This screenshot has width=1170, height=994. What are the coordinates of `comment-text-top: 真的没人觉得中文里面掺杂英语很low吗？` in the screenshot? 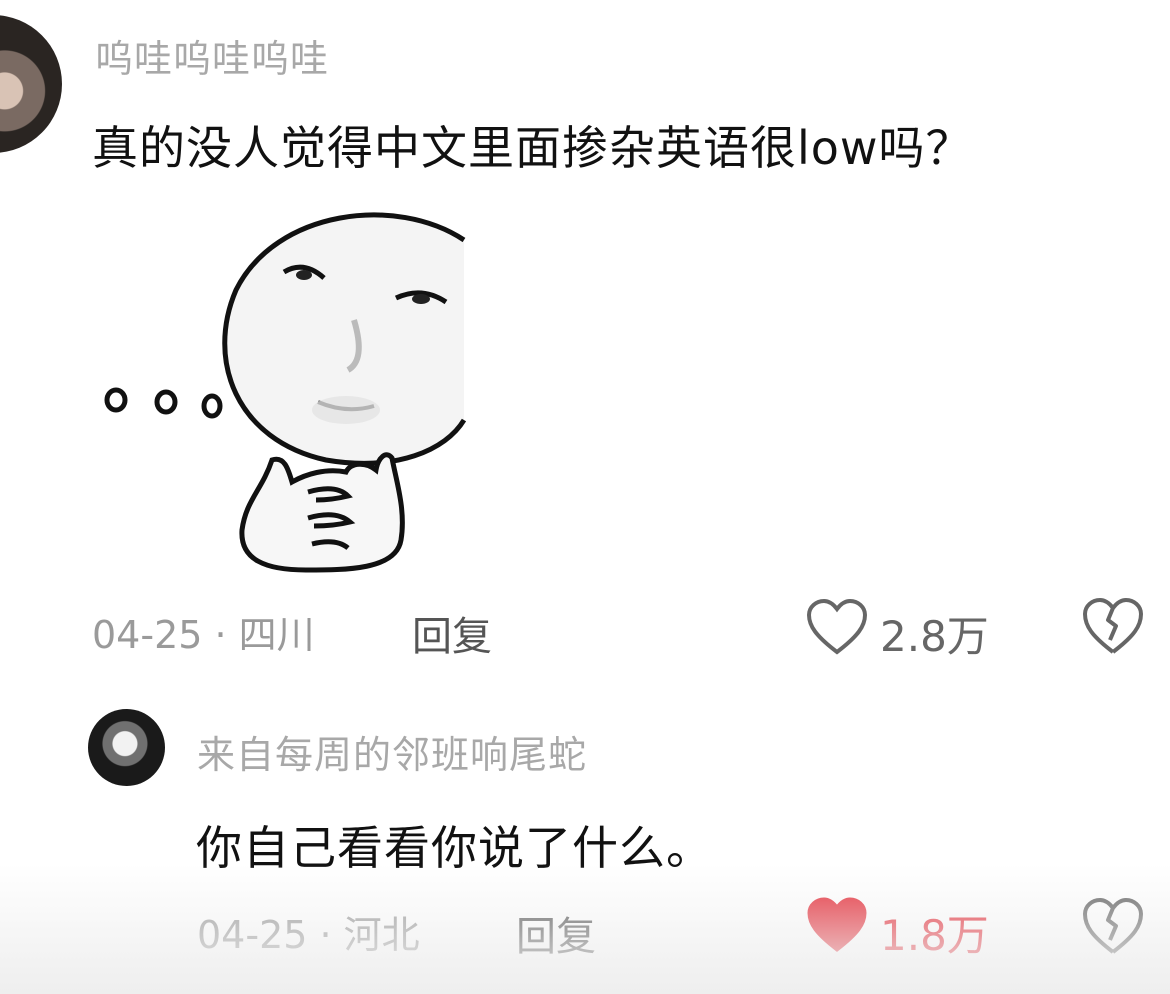 It's located at (532, 148).